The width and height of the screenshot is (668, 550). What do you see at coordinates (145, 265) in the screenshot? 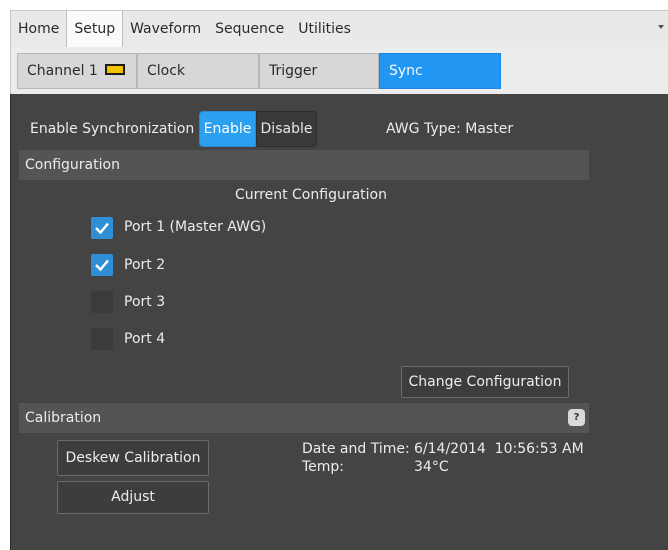
I see `port-2-label: Port 2` at bounding box center [145, 265].